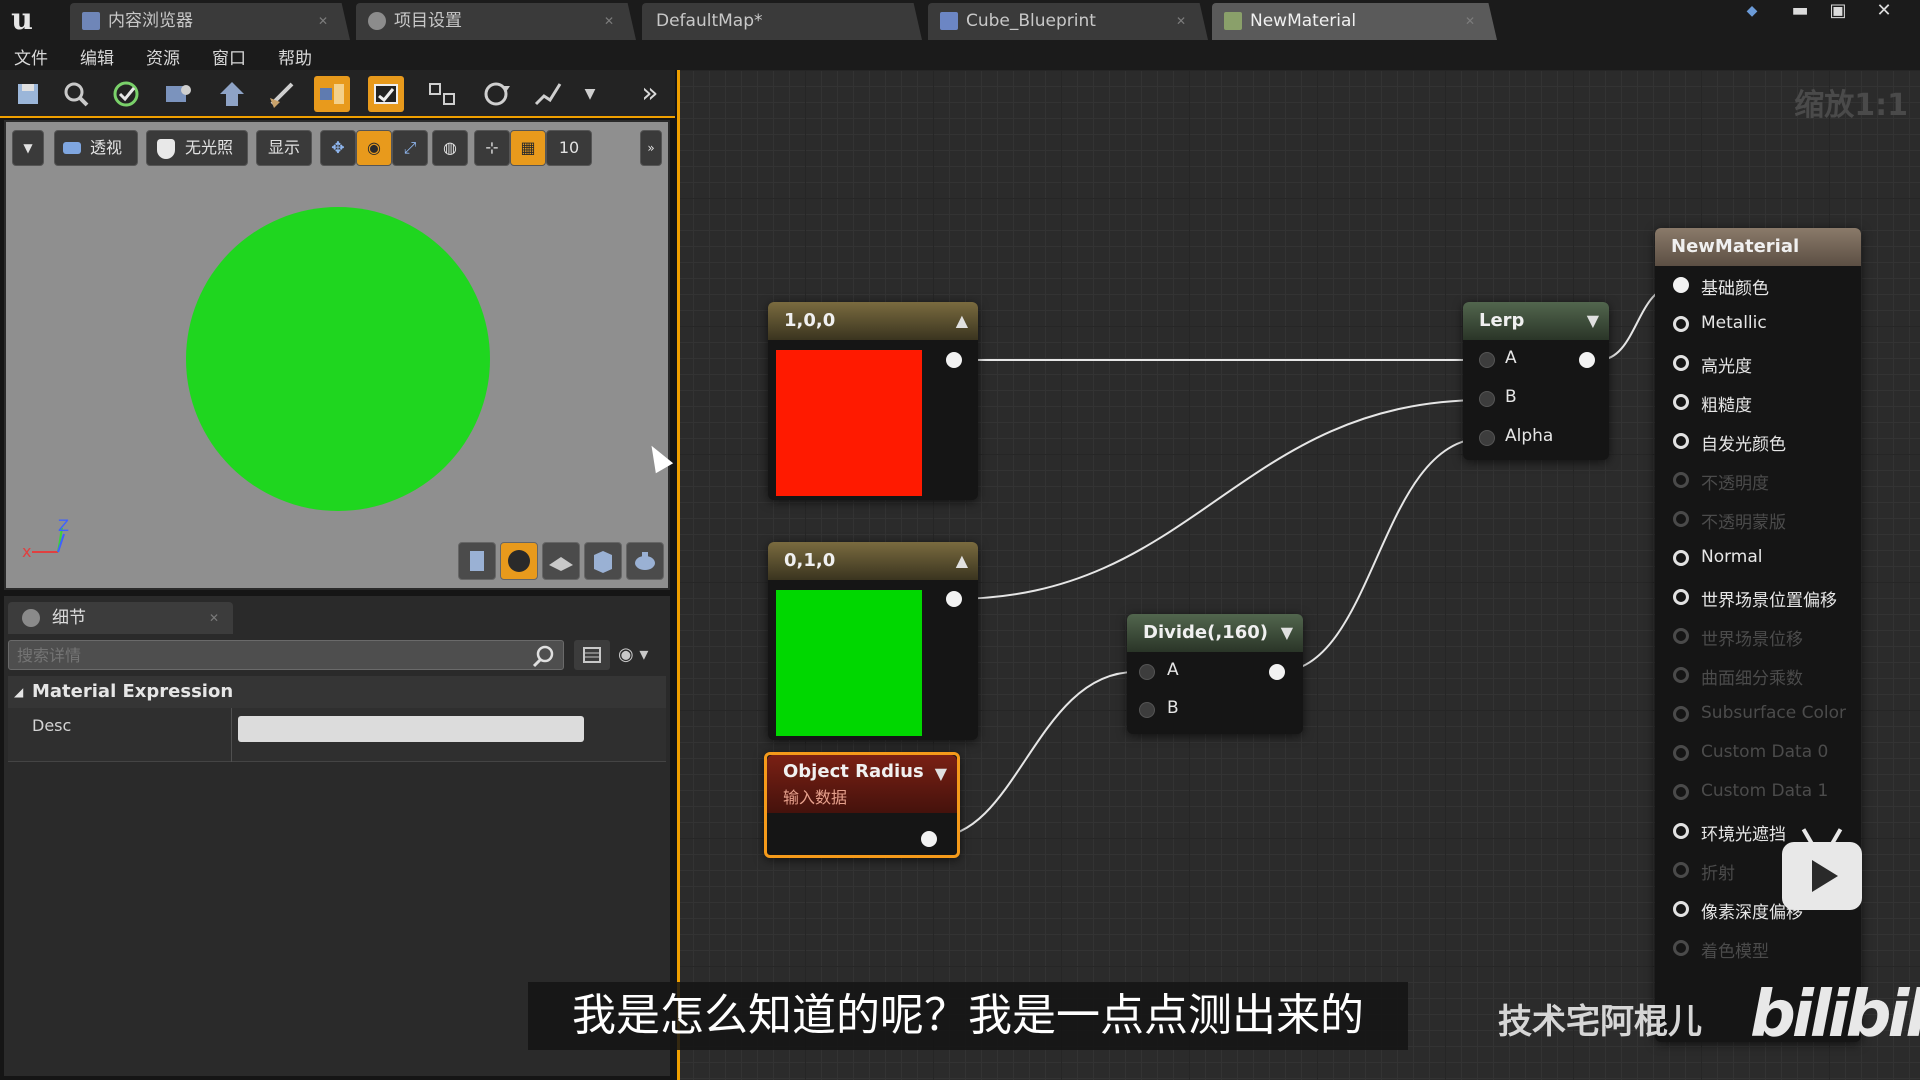  What do you see at coordinates (97, 56) in the screenshot?
I see `menu-edit: 编辑` at bounding box center [97, 56].